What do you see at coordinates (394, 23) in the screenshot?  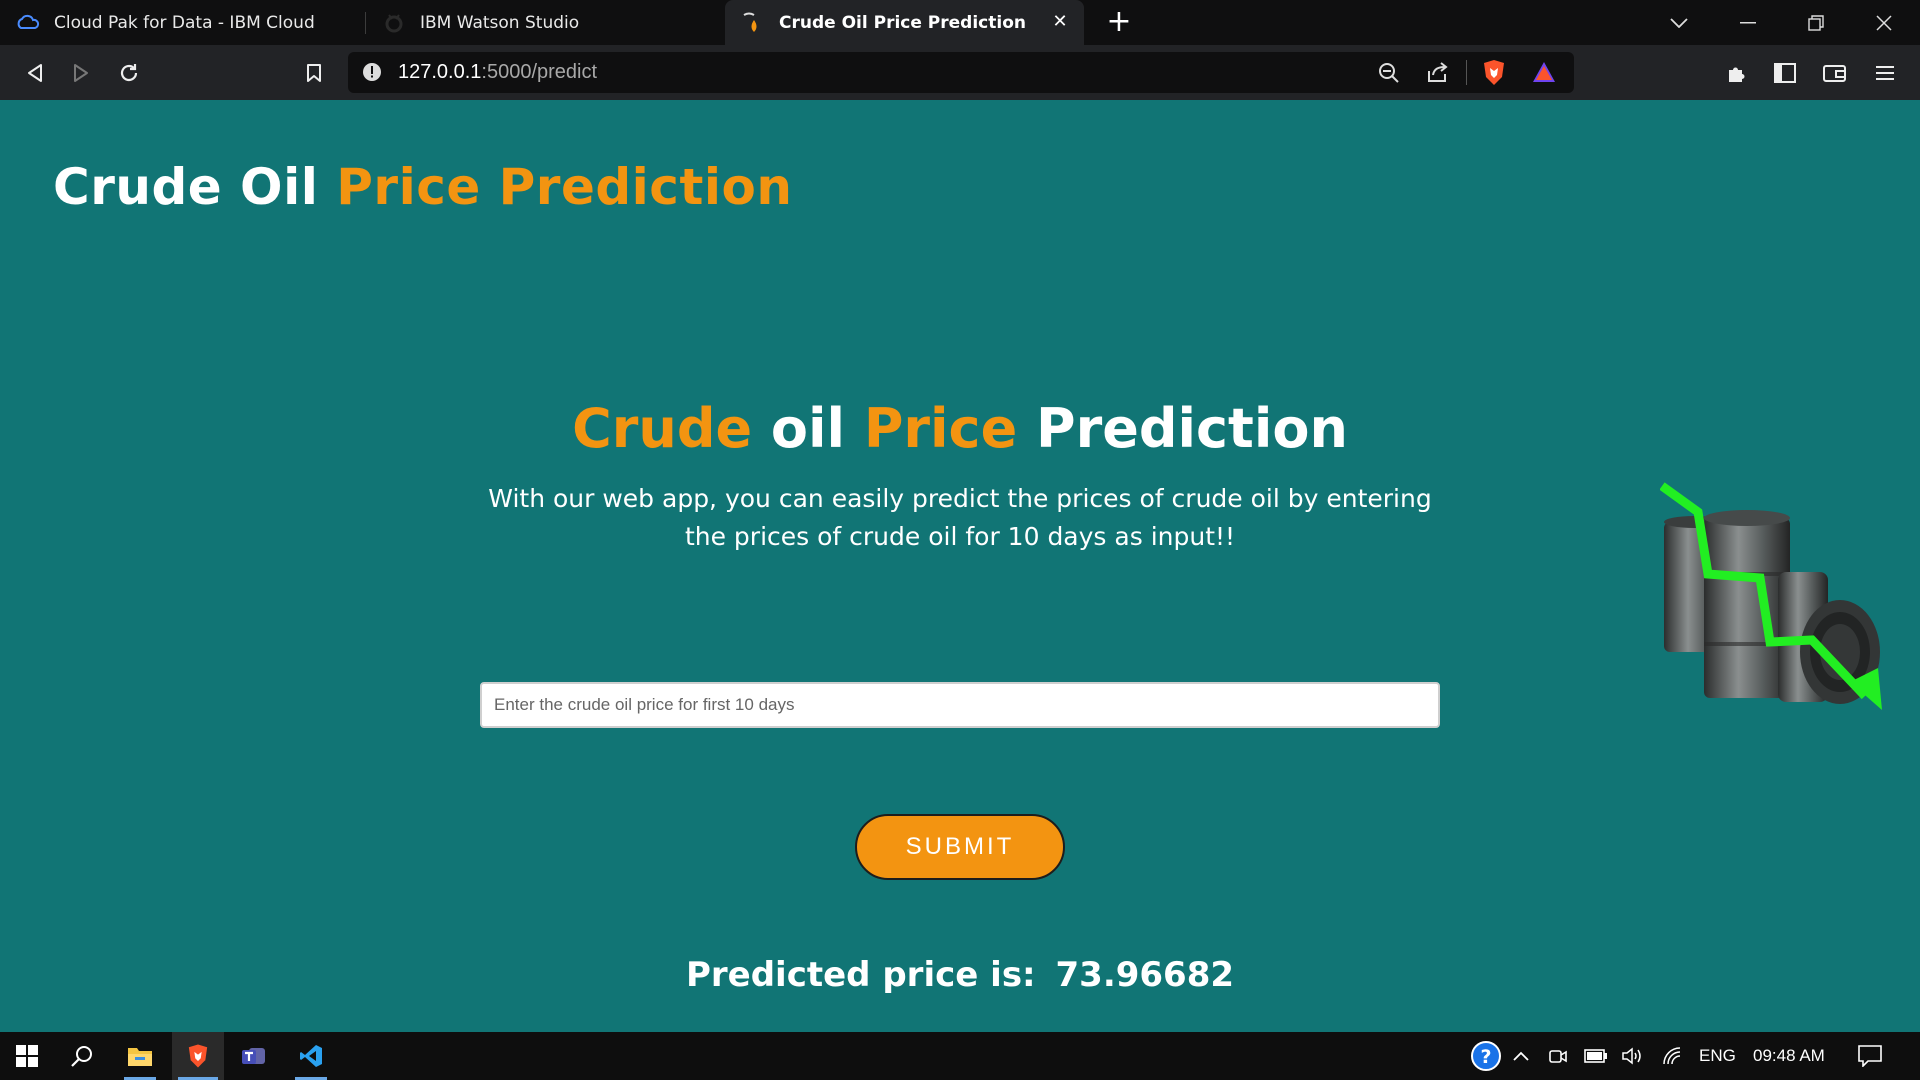 I see `watson-icon` at bounding box center [394, 23].